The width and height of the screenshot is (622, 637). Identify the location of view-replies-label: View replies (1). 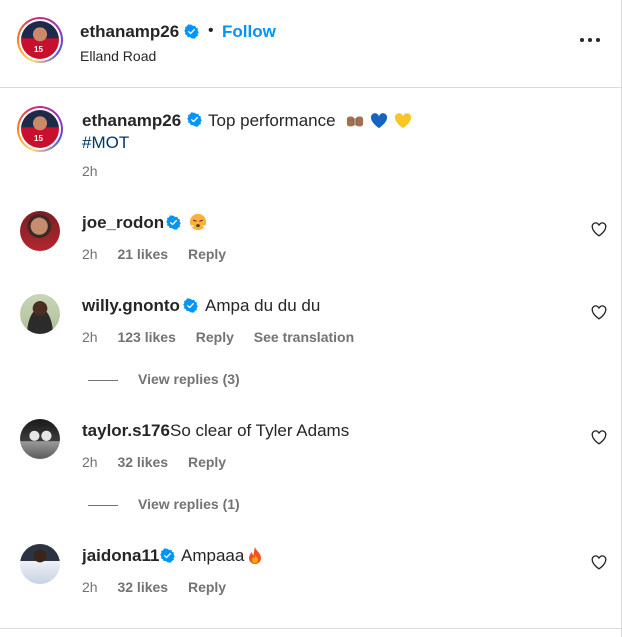
(189, 504).